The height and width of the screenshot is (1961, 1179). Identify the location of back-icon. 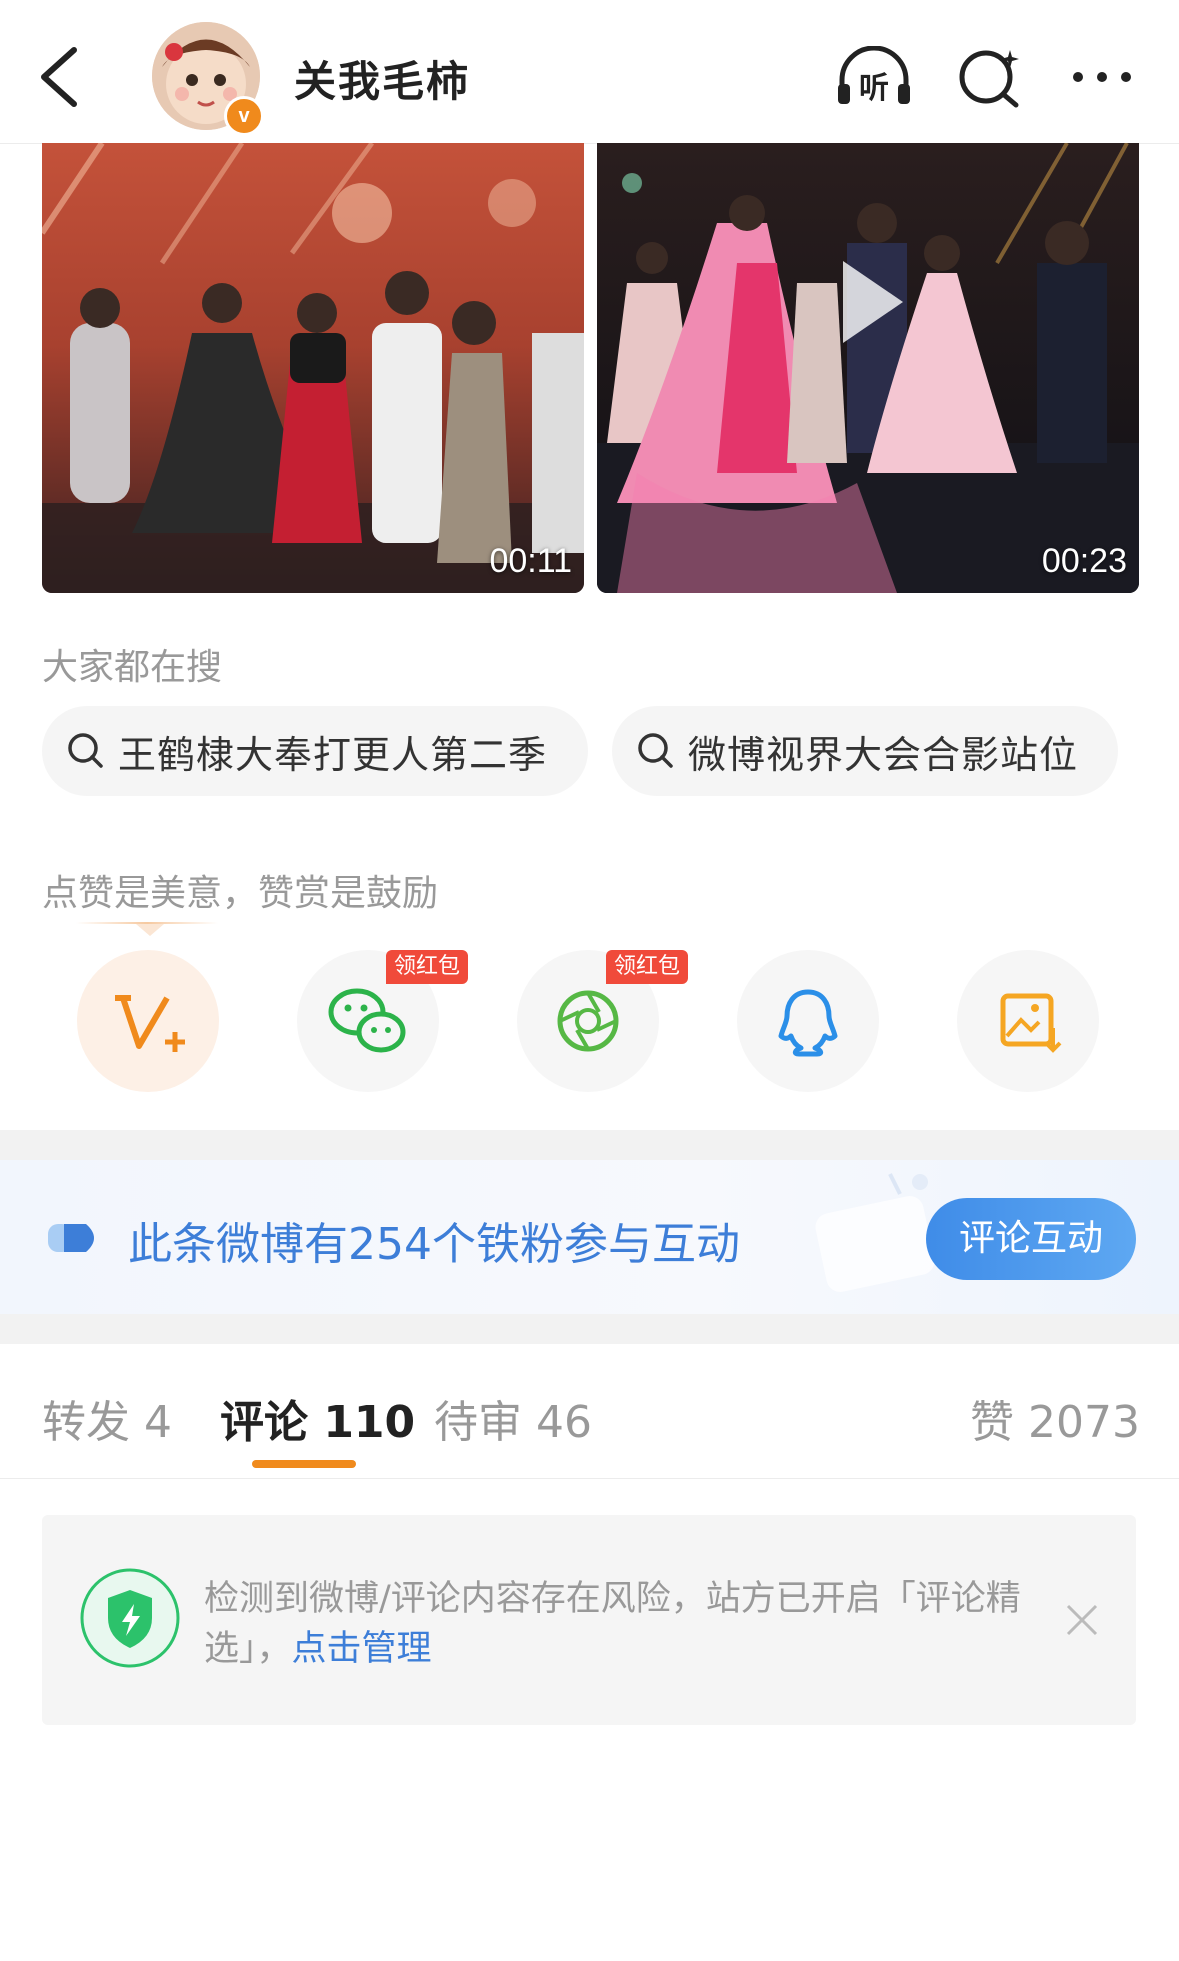
(60, 77).